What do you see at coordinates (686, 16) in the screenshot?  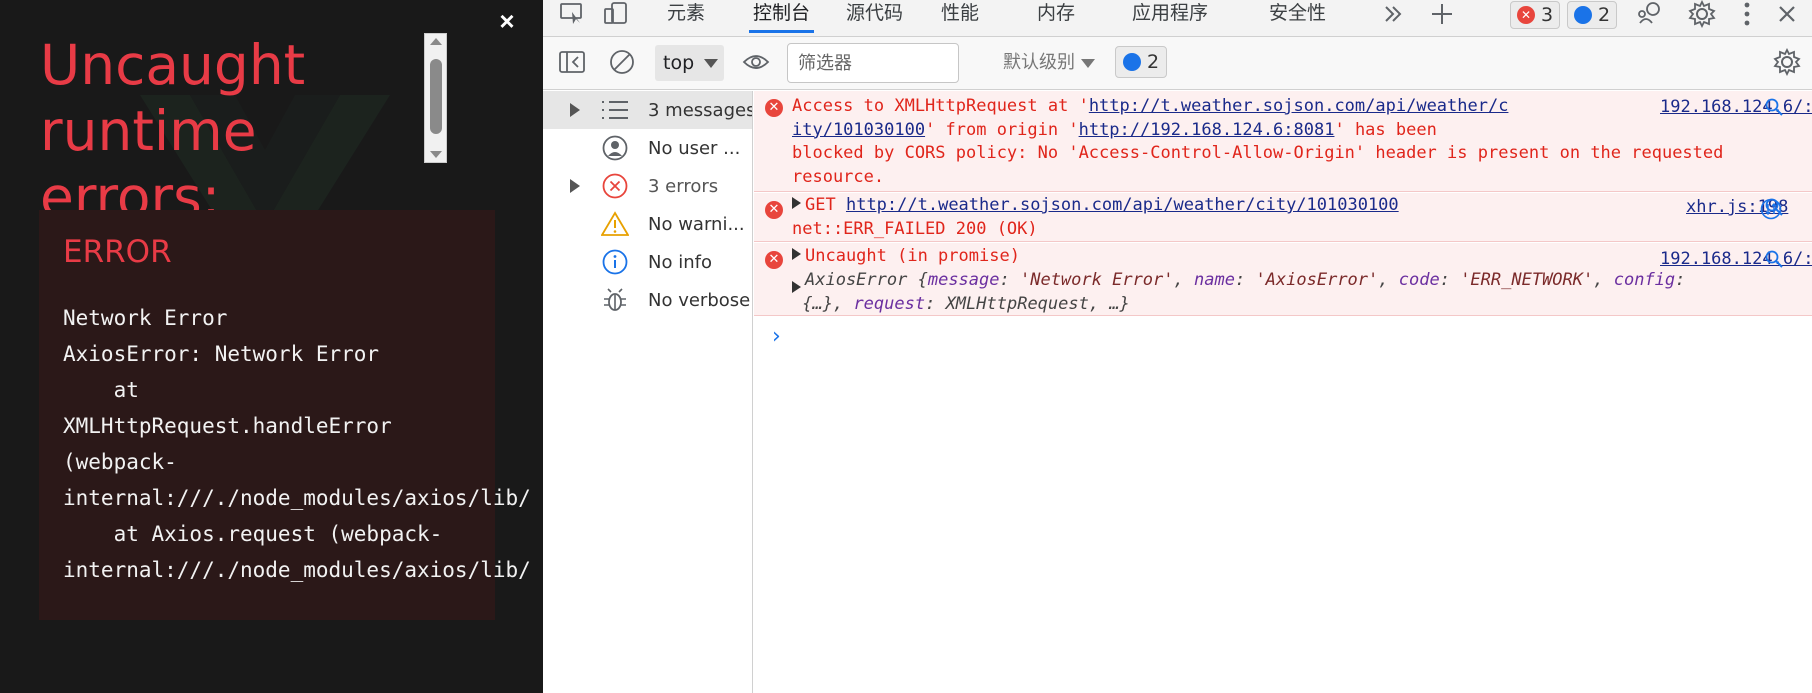 I see `tab-elements: 元素` at bounding box center [686, 16].